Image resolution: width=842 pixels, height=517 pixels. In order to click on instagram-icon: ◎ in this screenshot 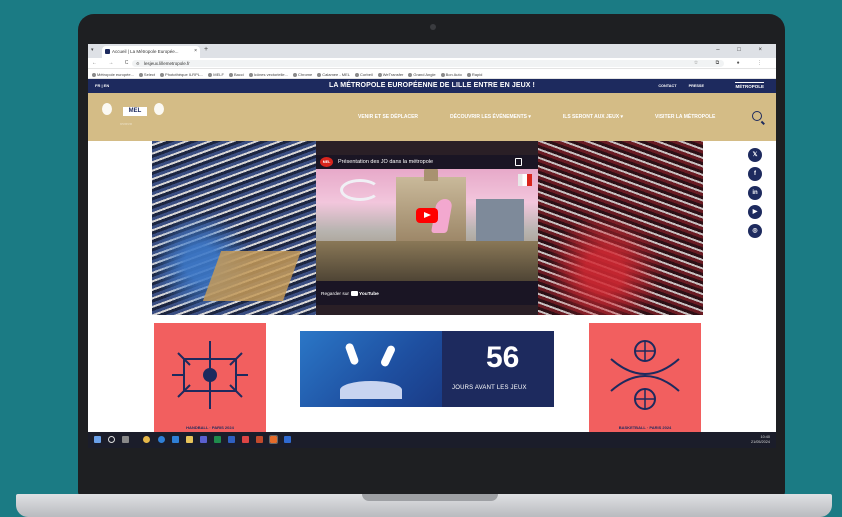, I will do `click(755, 231)`.